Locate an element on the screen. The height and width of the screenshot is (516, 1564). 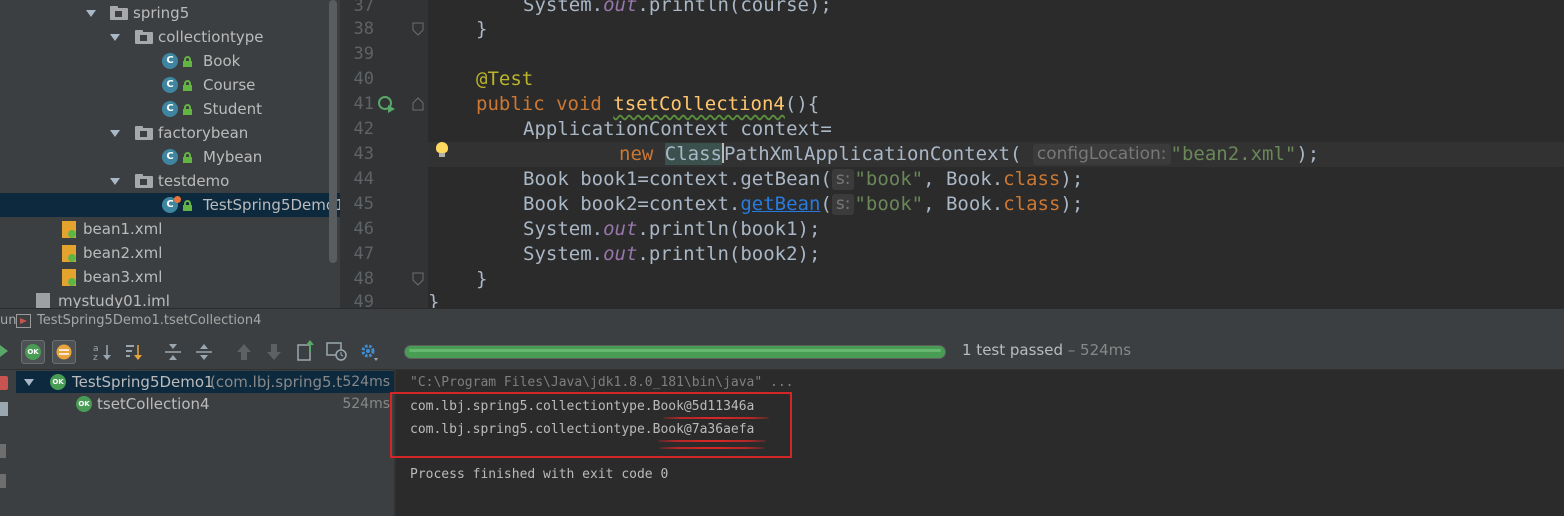
export-results-icon is located at coordinates (306, 351).